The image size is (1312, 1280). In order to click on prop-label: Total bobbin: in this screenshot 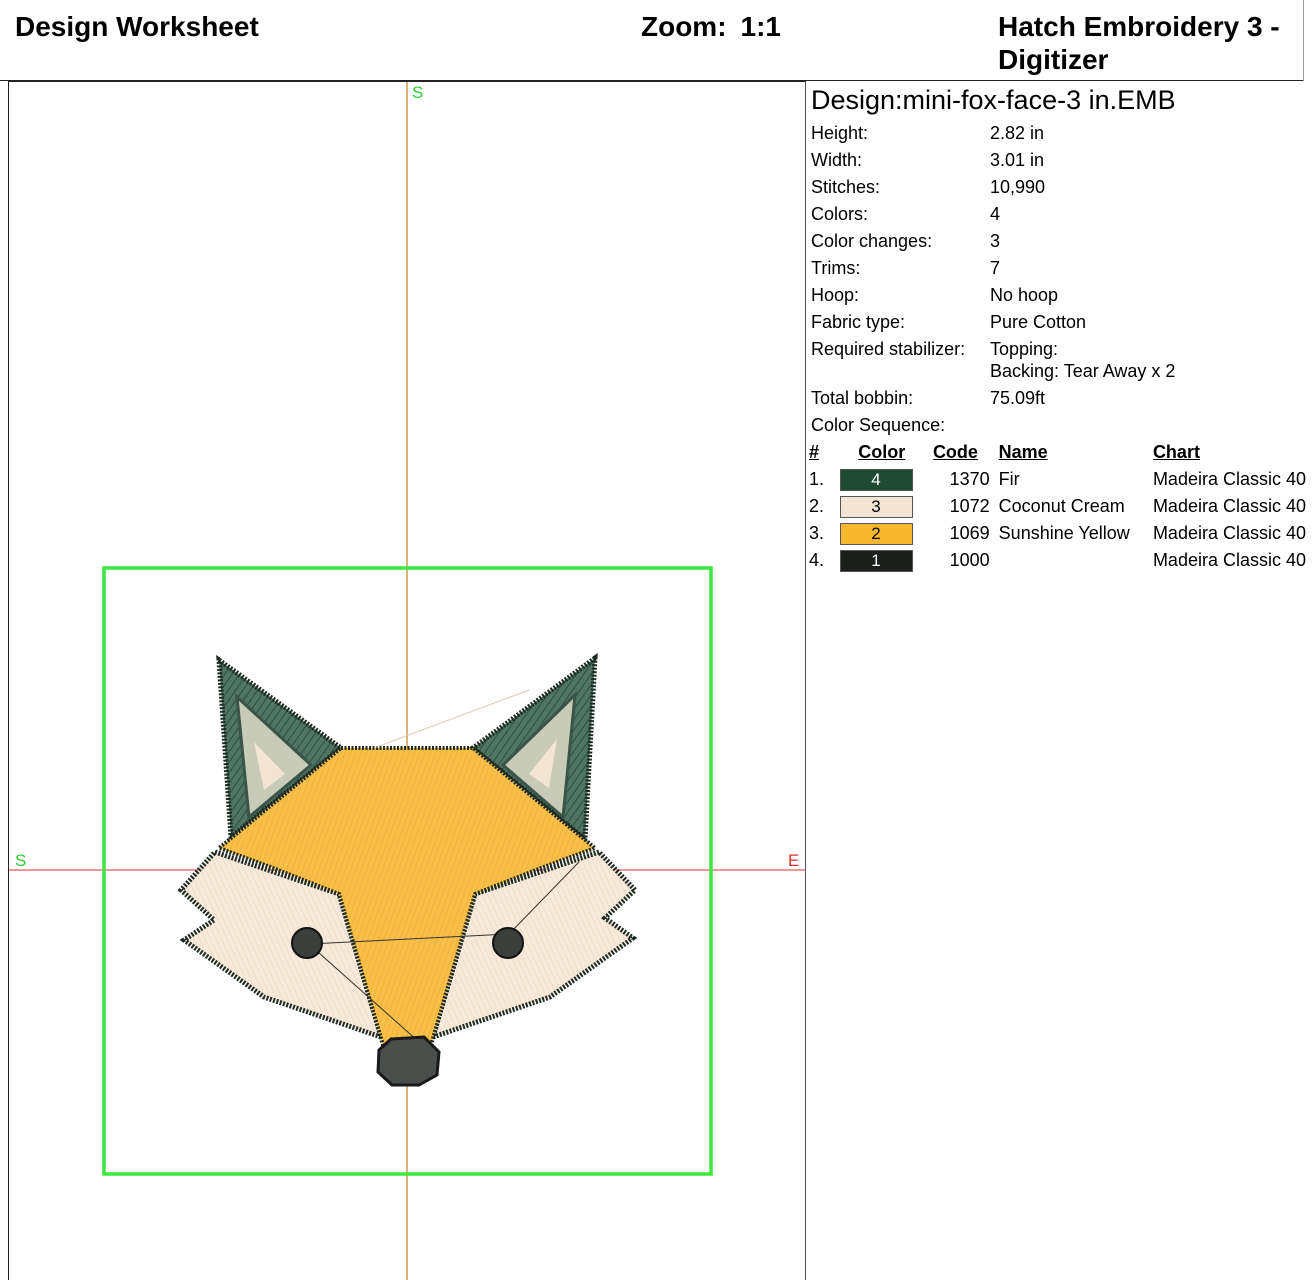, I will do `click(862, 398)`.